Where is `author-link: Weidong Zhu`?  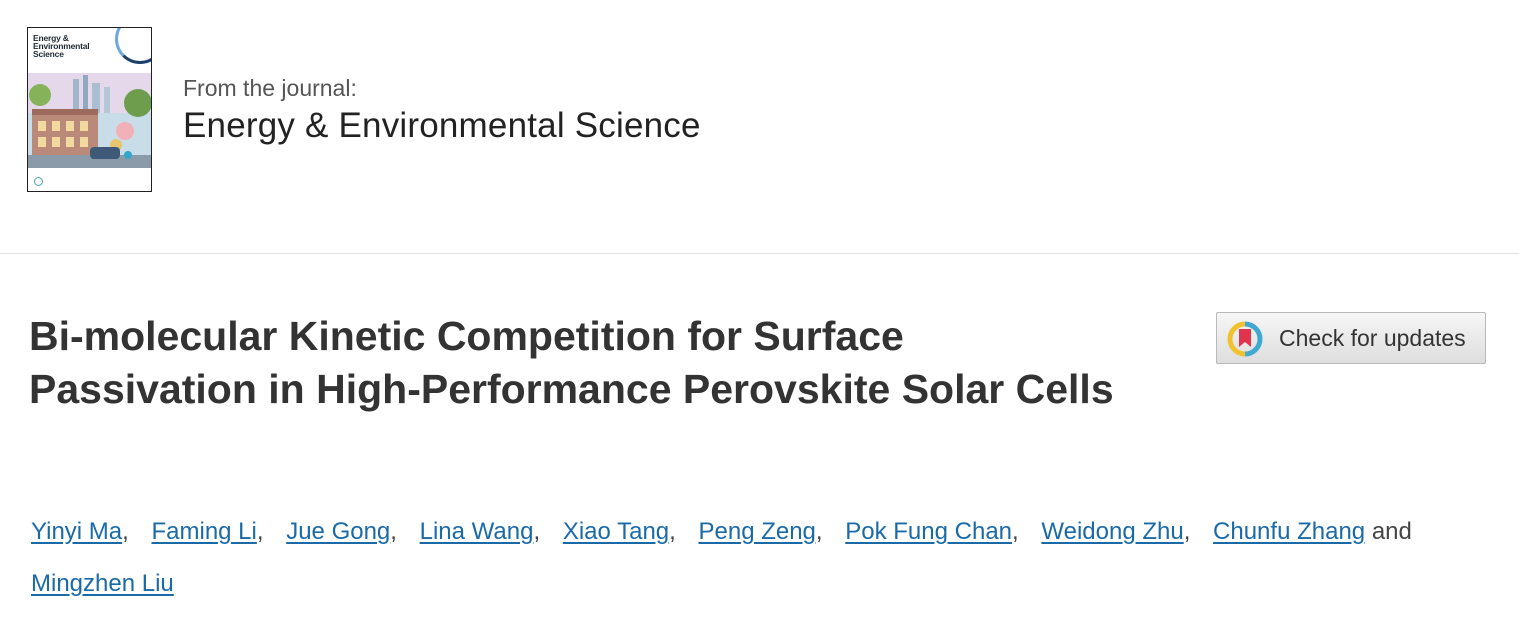
author-link: Weidong Zhu is located at coordinates (1112, 531).